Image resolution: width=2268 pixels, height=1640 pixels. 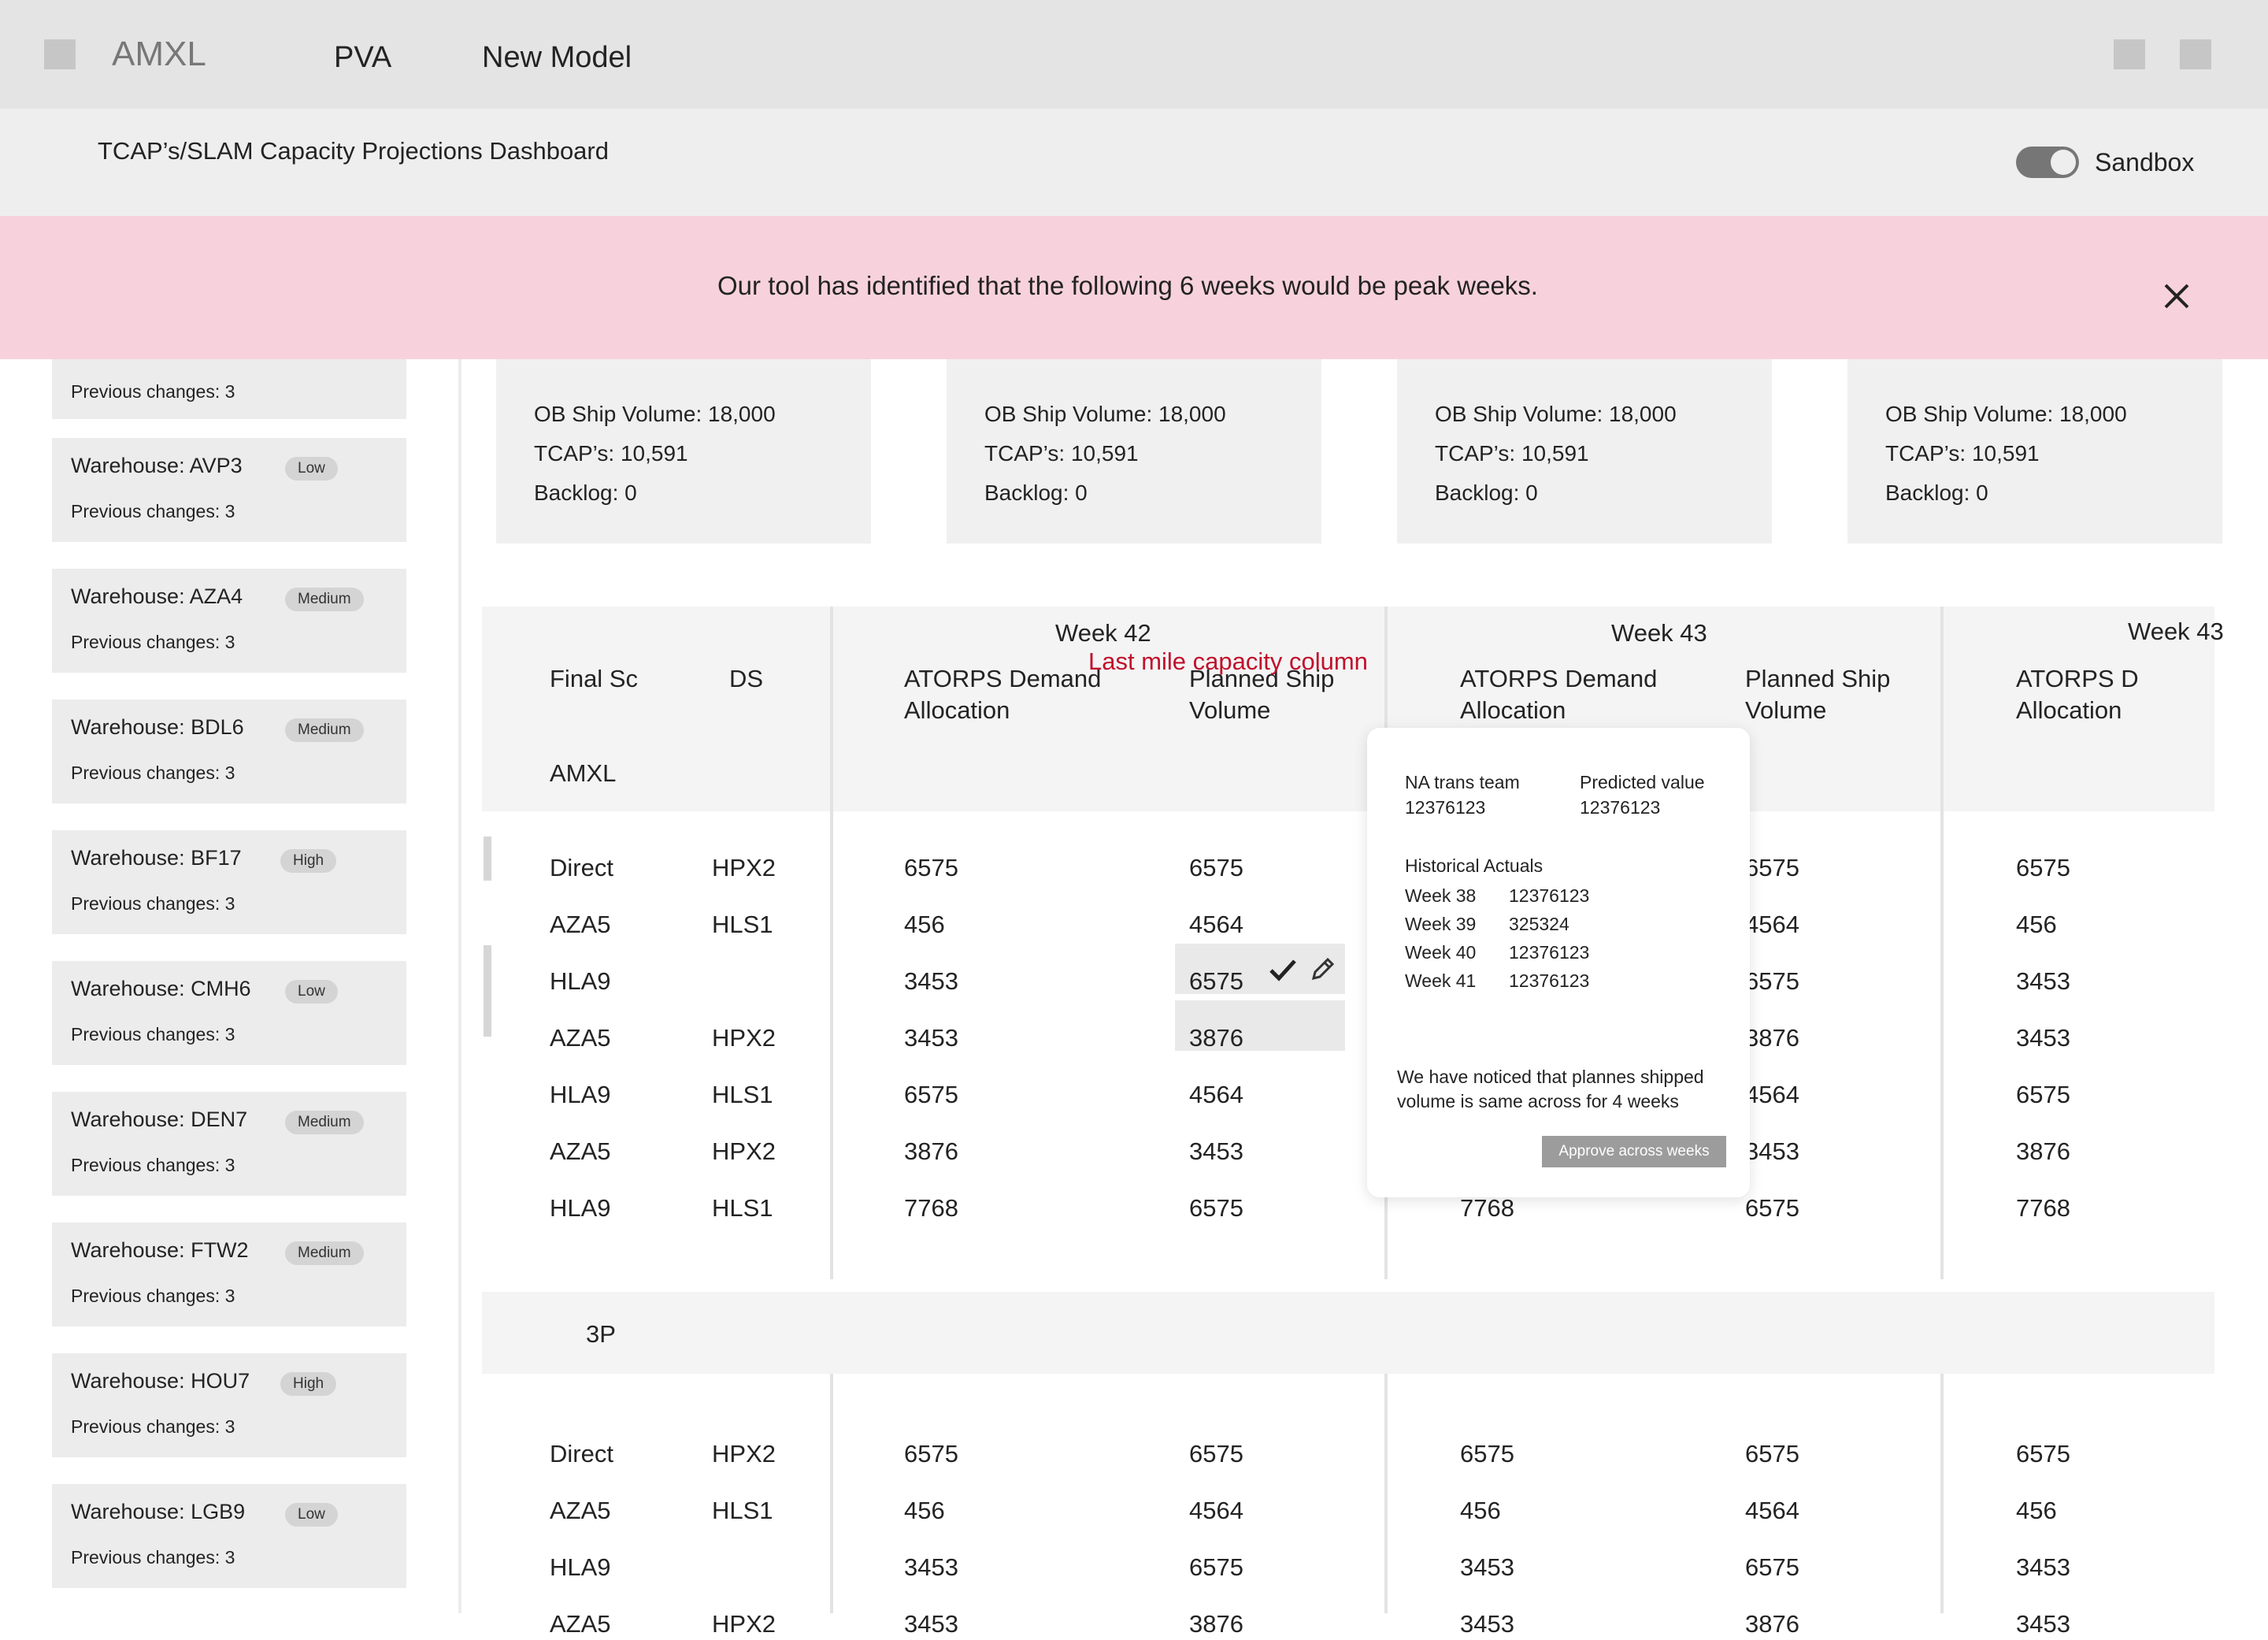 I want to click on nav-item-new-model: New Model, so click(x=557, y=58).